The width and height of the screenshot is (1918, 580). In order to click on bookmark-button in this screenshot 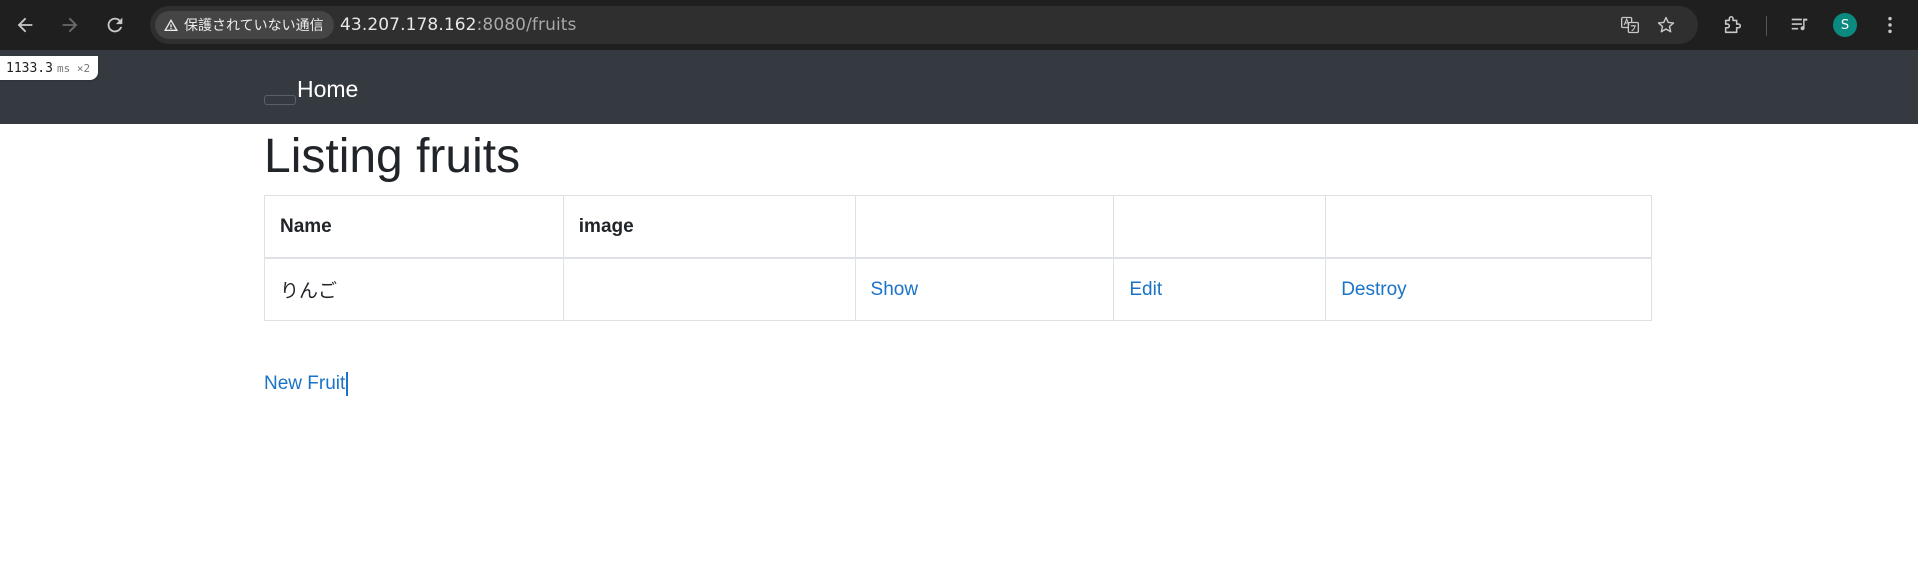, I will do `click(1666, 25)`.